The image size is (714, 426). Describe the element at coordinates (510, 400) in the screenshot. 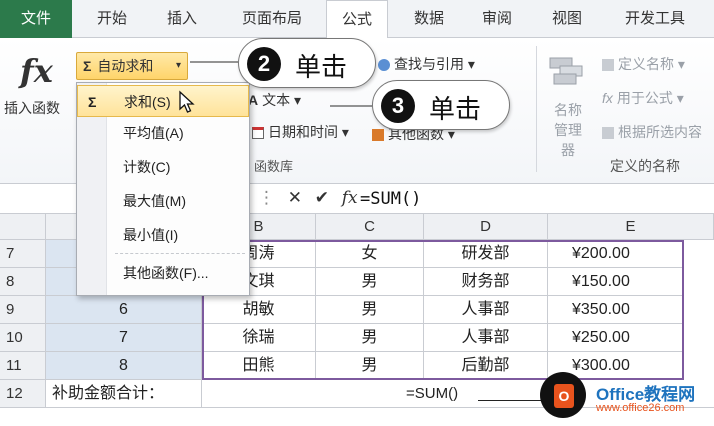

I see `formula-leader-line` at that location.